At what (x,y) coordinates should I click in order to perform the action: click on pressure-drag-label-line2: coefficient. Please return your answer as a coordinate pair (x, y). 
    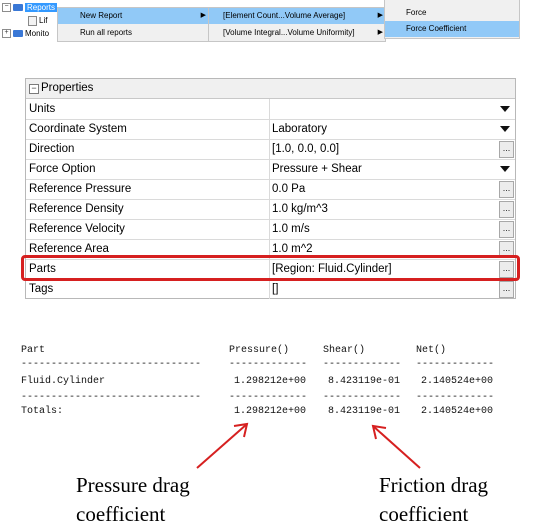
    Looking at the image, I should click on (121, 514).